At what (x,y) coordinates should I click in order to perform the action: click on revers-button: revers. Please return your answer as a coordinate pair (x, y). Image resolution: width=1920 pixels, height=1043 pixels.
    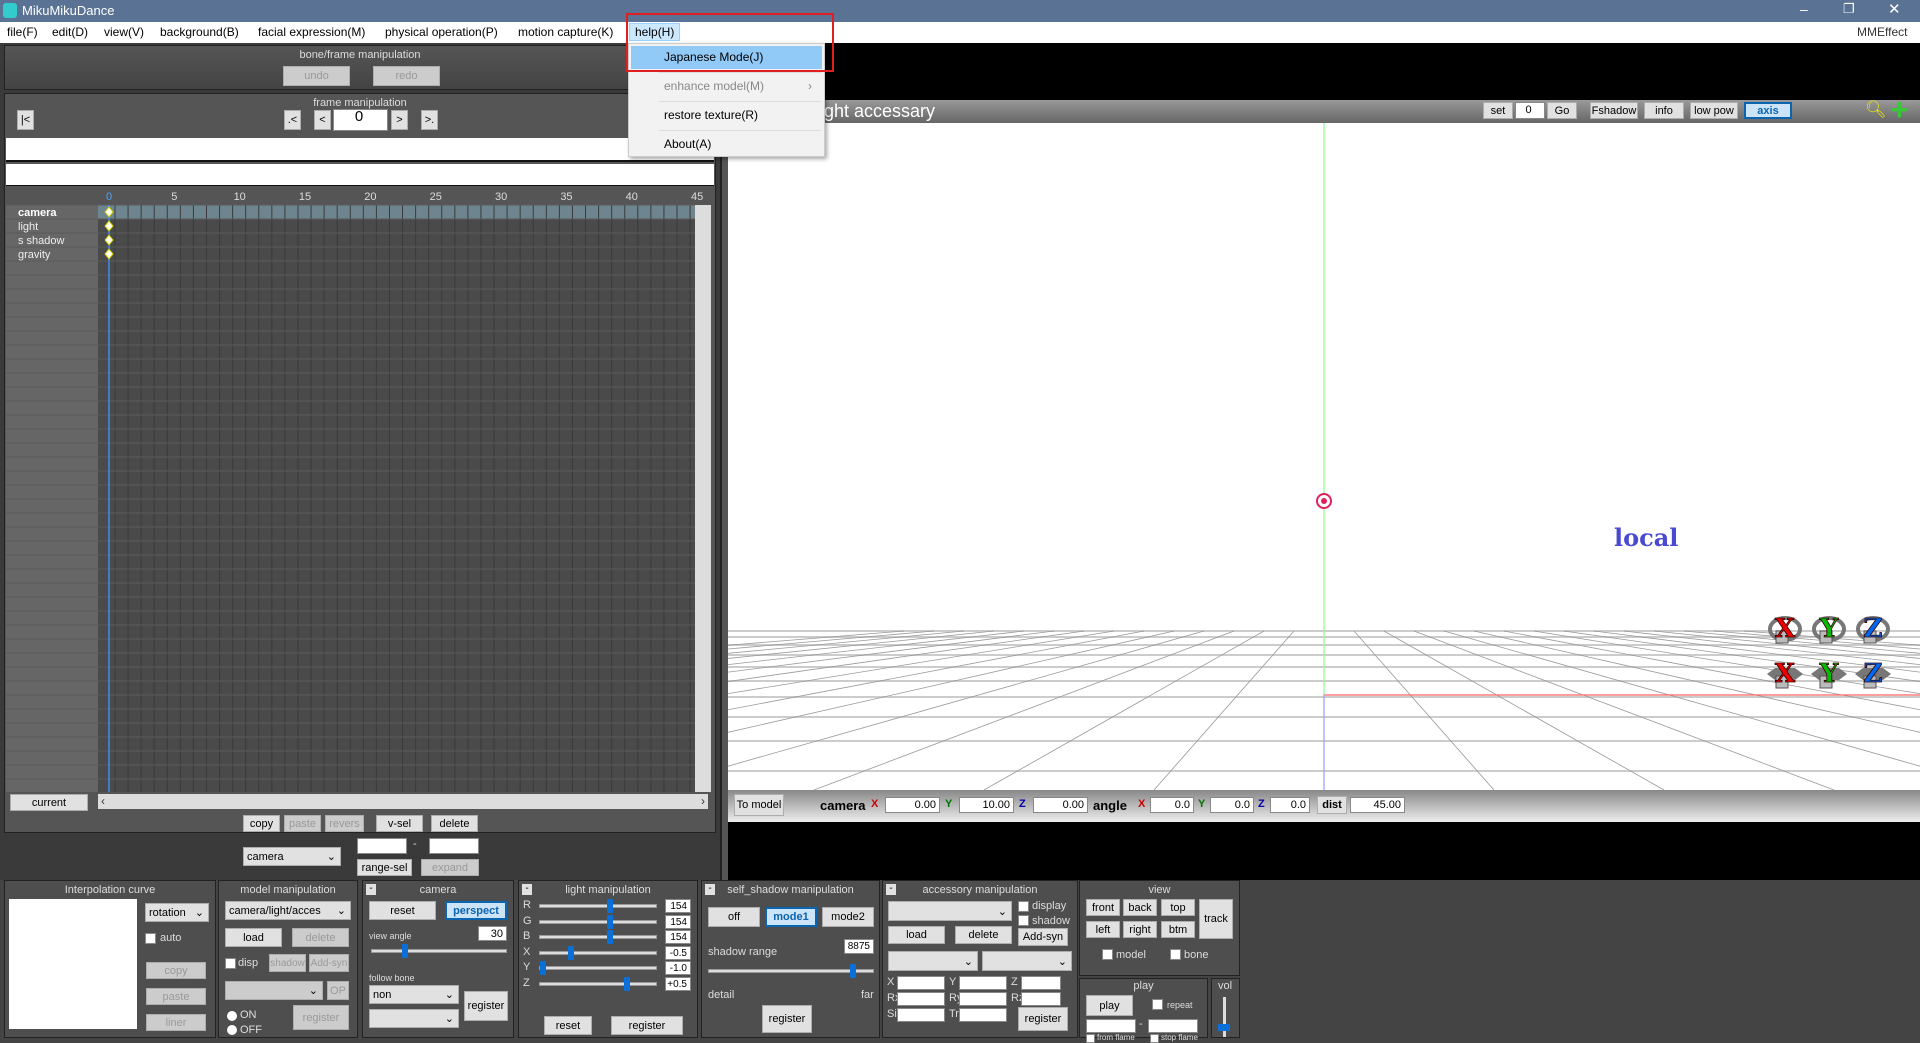
    Looking at the image, I should click on (344, 823).